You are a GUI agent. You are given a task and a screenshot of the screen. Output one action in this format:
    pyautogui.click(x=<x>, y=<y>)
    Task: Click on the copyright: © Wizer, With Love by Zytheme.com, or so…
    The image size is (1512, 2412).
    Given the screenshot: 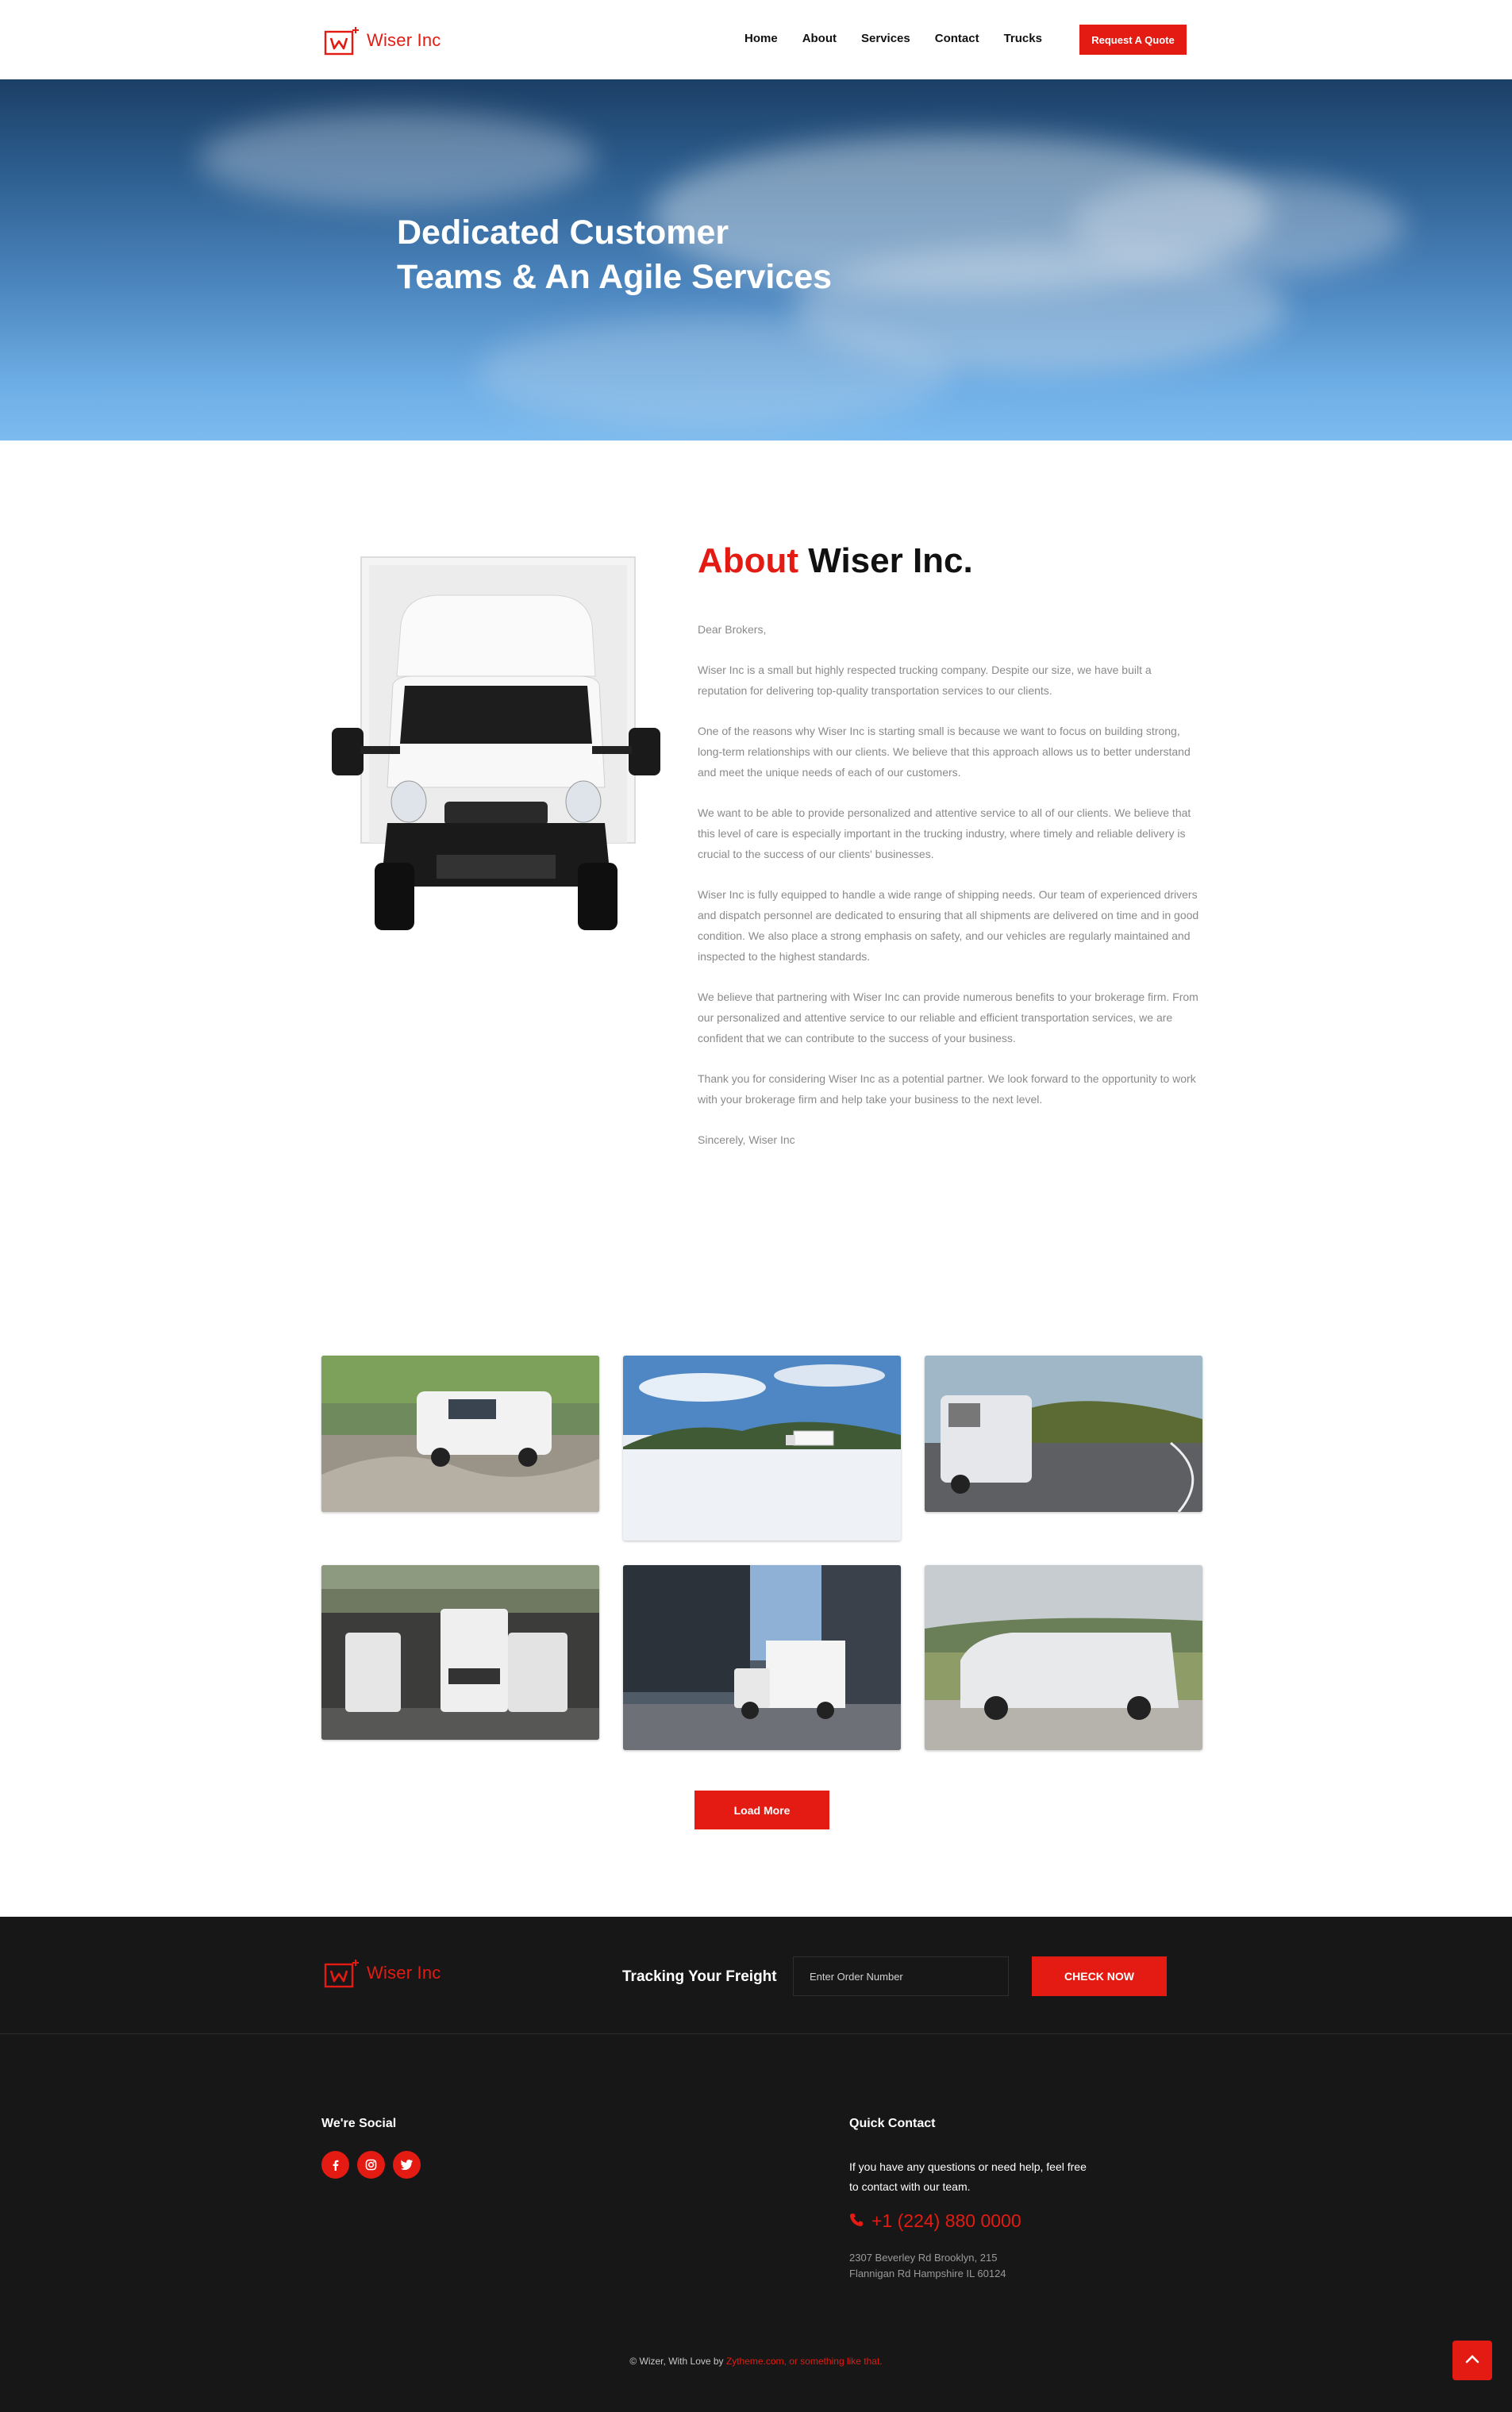 What is the action you would take?
    pyautogui.click(x=756, y=2361)
    